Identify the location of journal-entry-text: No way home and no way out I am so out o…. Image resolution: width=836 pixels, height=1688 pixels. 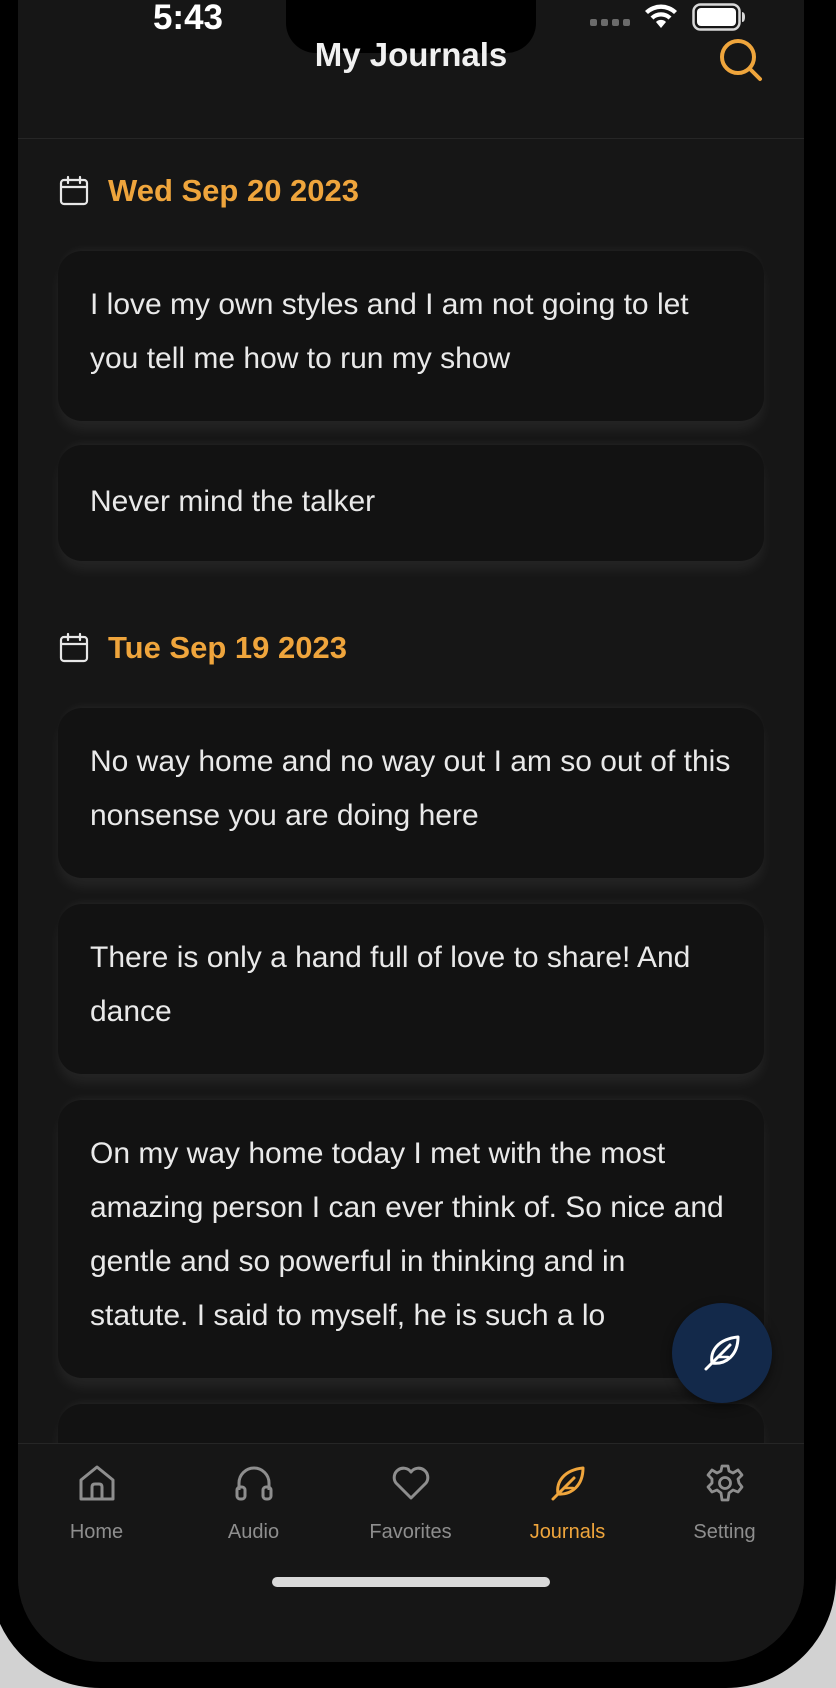
(410, 788).